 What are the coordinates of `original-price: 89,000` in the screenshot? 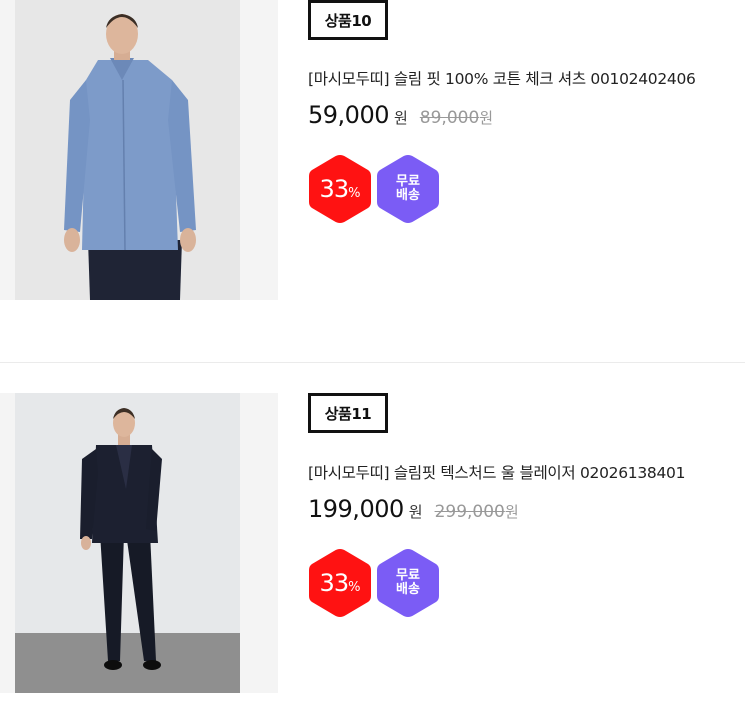 It's located at (449, 118).